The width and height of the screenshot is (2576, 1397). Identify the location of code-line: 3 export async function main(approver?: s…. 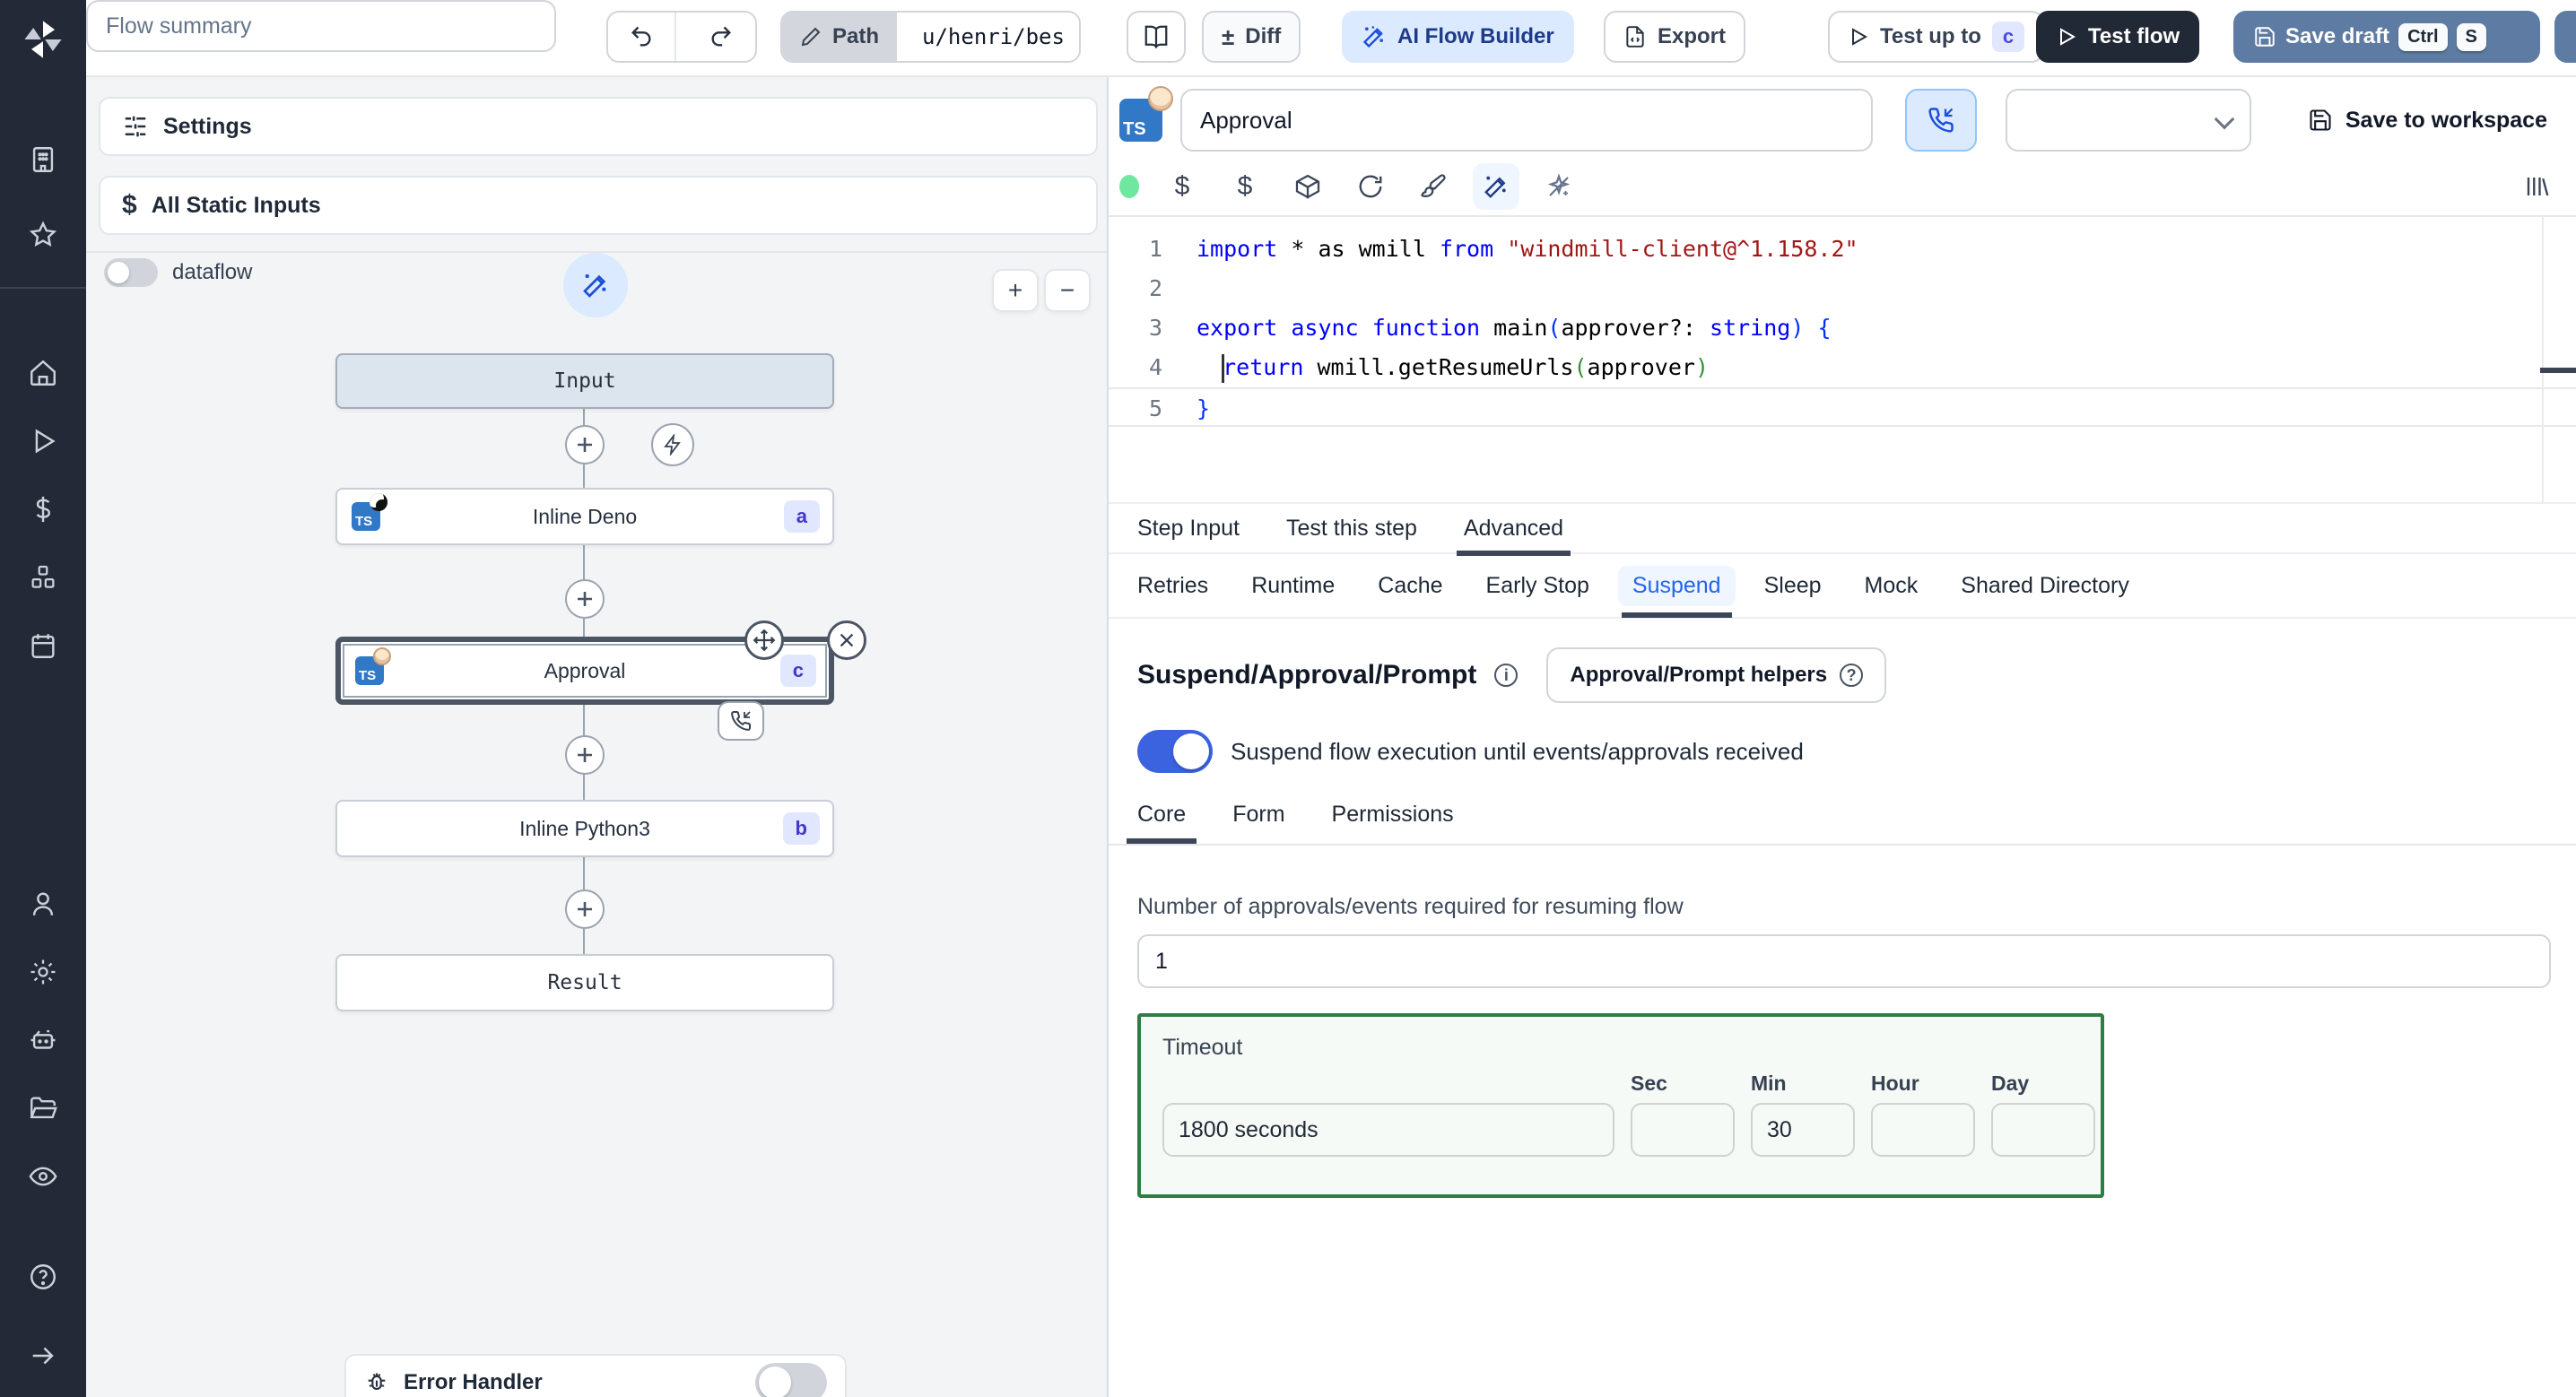
(1842, 328).